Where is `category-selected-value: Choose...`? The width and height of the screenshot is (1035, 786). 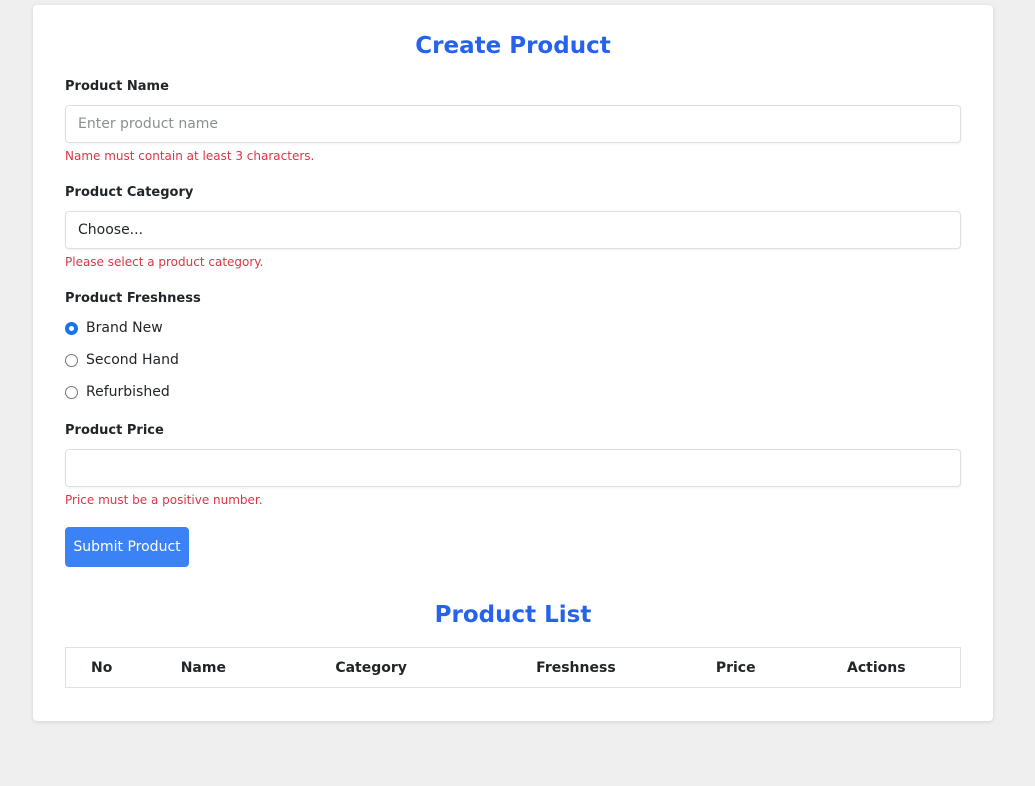 category-selected-value: Choose... is located at coordinates (111, 230).